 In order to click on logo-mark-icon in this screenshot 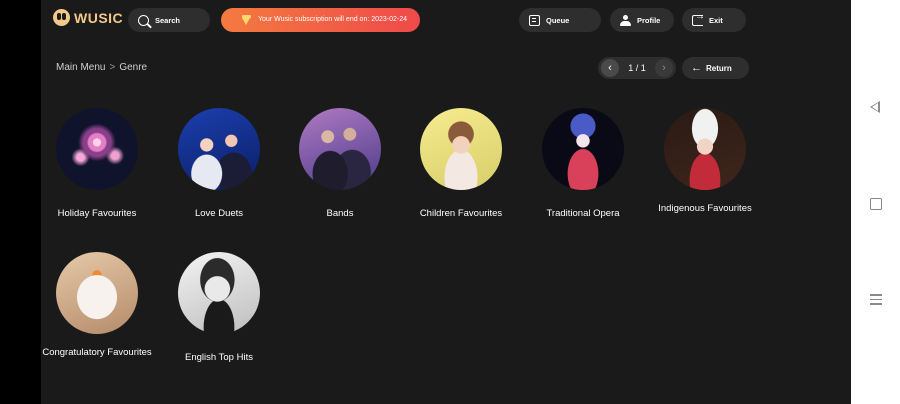, I will do `click(61, 17)`.